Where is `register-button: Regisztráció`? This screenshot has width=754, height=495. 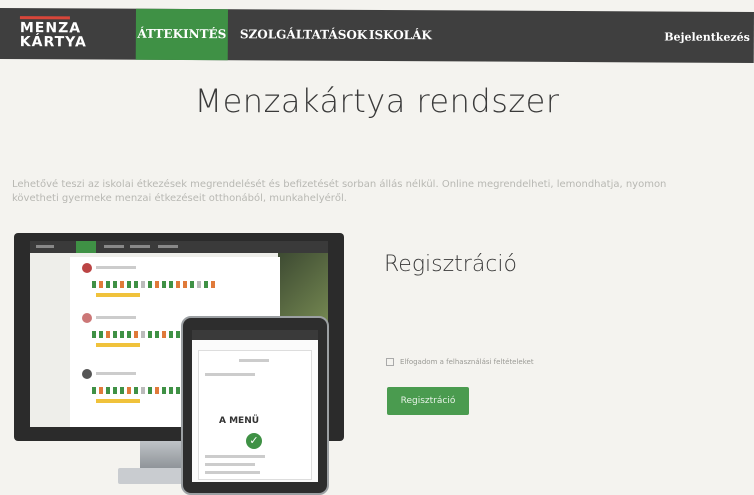 register-button: Regisztráció is located at coordinates (428, 401).